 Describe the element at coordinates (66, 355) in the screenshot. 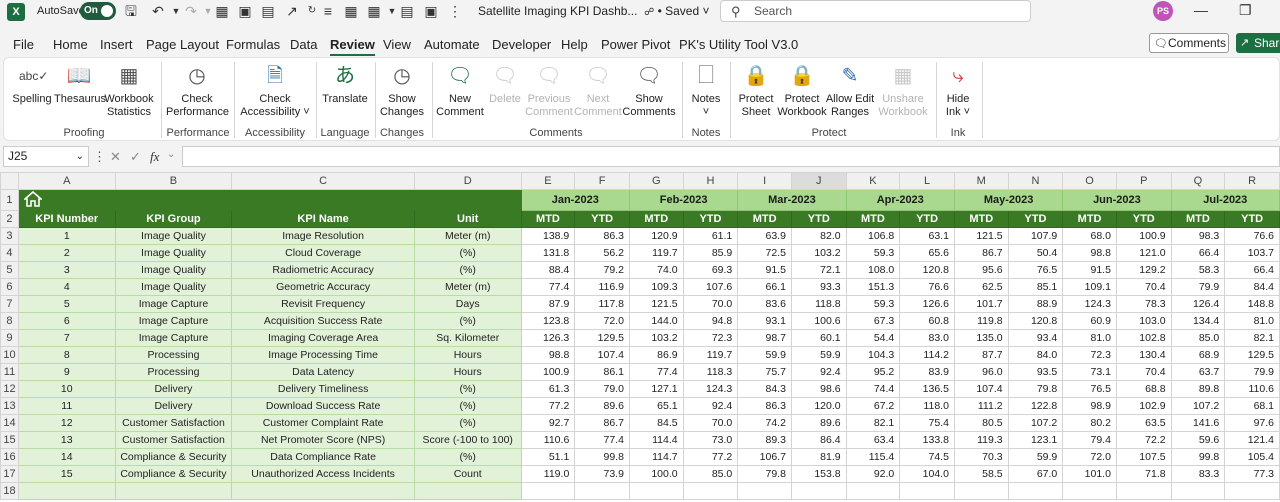

I see `kpi-number-cell: 8` at that location.